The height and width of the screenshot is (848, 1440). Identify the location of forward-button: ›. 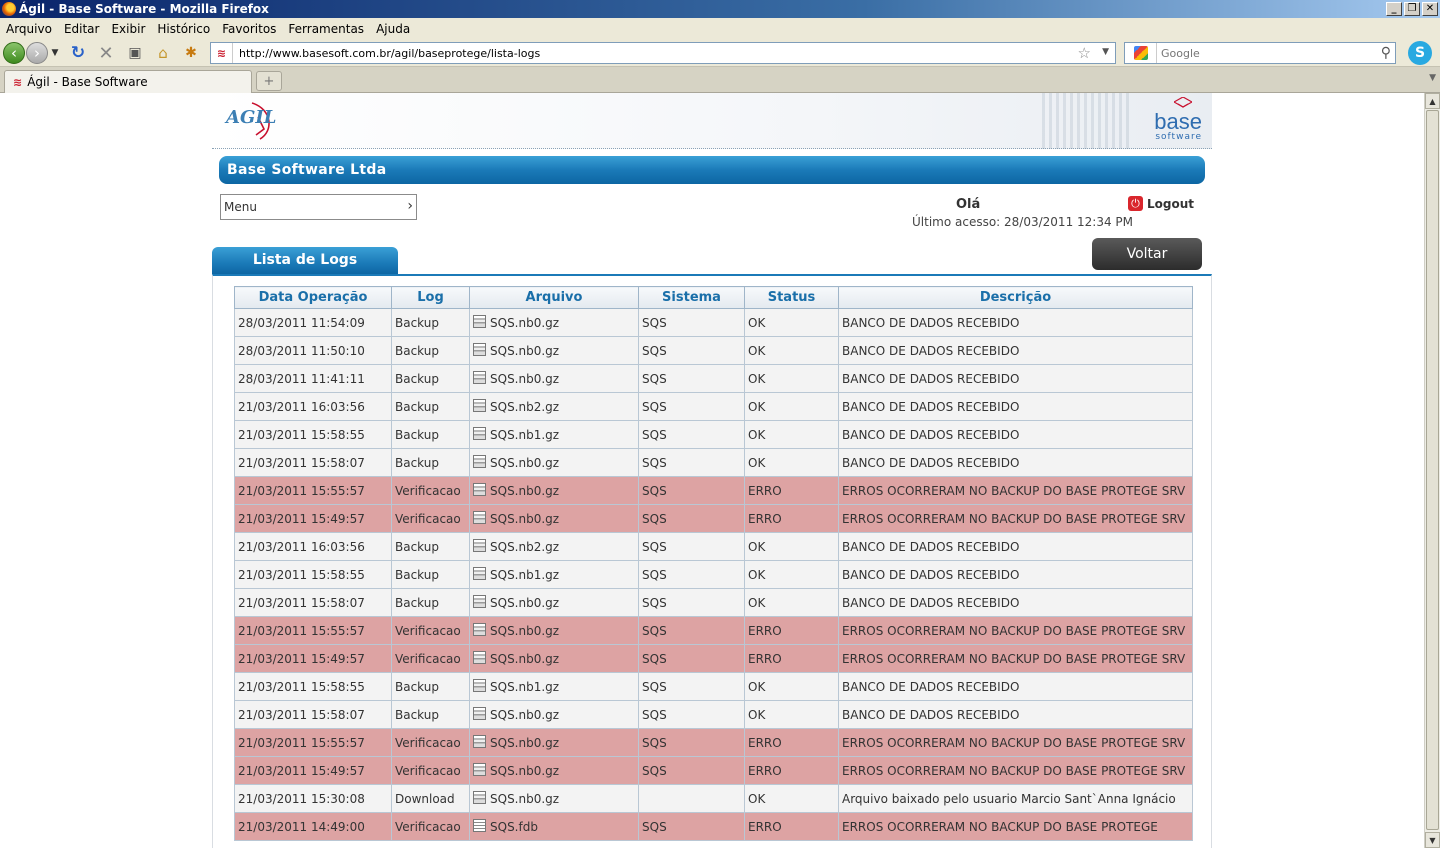
(37, 53).